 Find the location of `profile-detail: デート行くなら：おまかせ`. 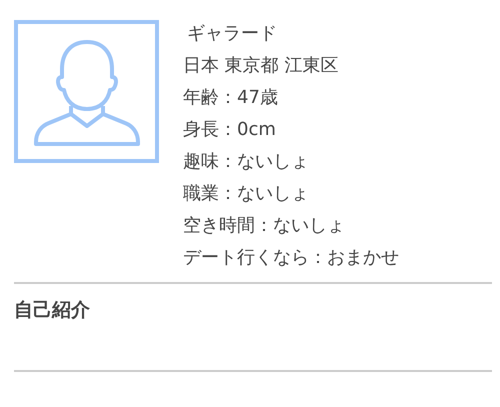

profile-detail: デート行くなら：おまかせ is located at coordinates (291, 258).